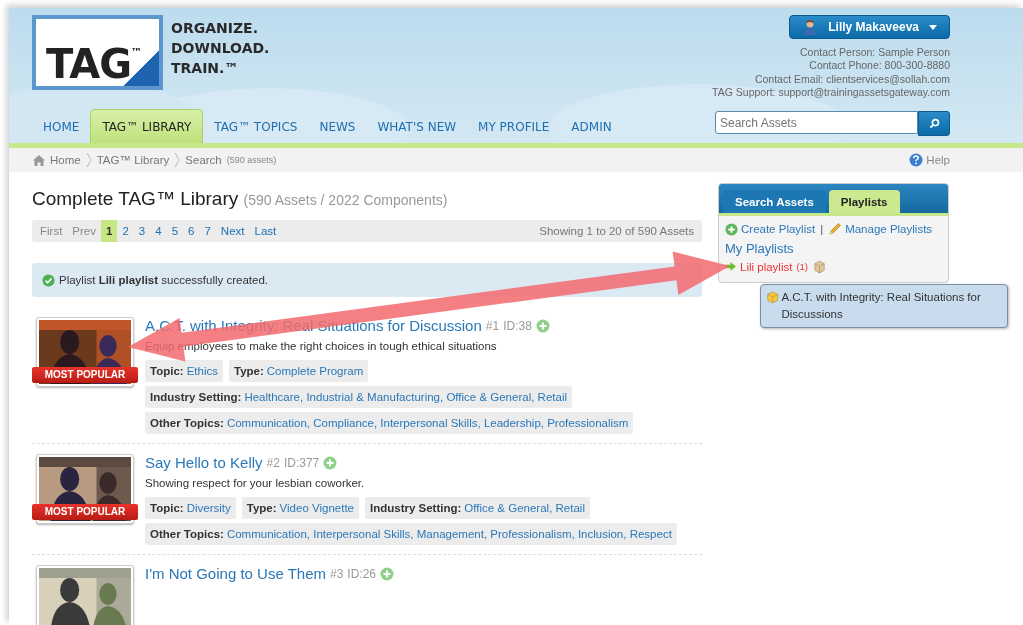  I want to click on search-button, so click(934, 124).